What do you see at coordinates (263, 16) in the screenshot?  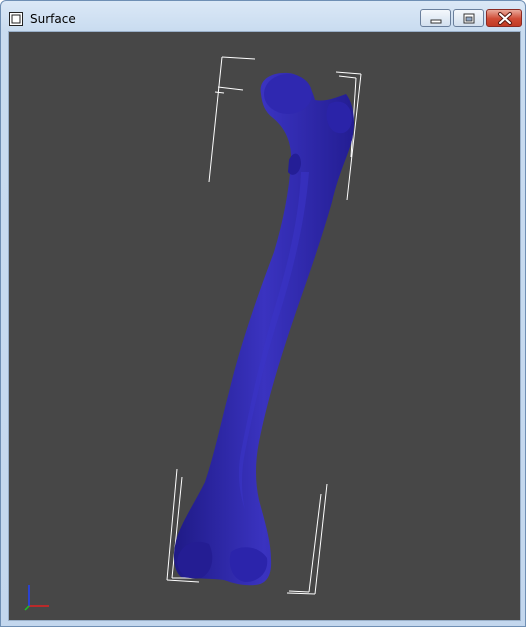 I see `title-bar: Surface` at bounding box center [263, 16].